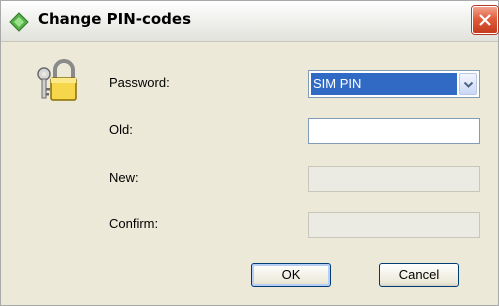 This screenshot has width=499, height=306. I want to click on close-button, so click(485, 20).